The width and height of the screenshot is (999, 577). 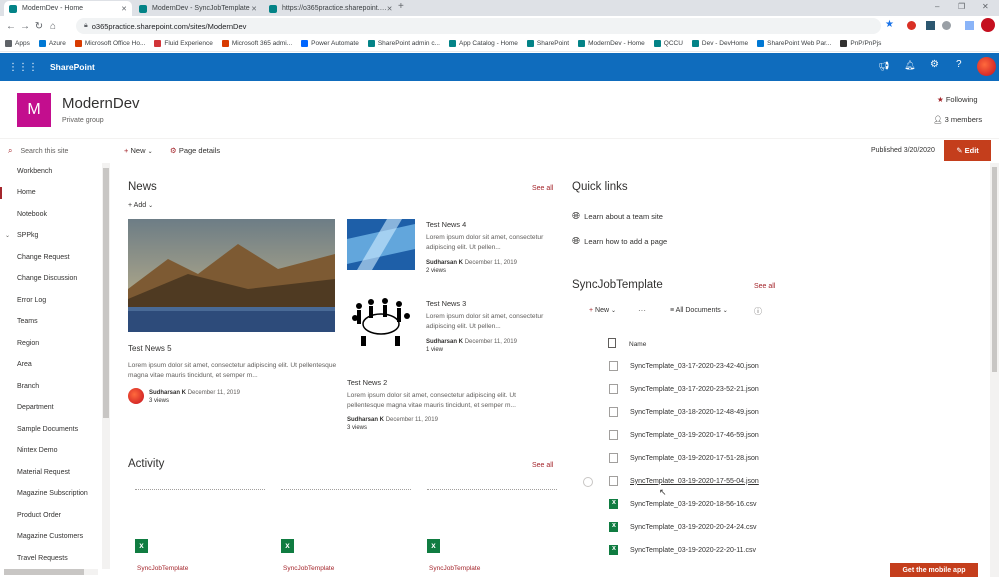 What do you see at coordinates (7, 235) in the screenshot?
I see `chevron-down-icon: ⌄` at bounding box center [7, 235].